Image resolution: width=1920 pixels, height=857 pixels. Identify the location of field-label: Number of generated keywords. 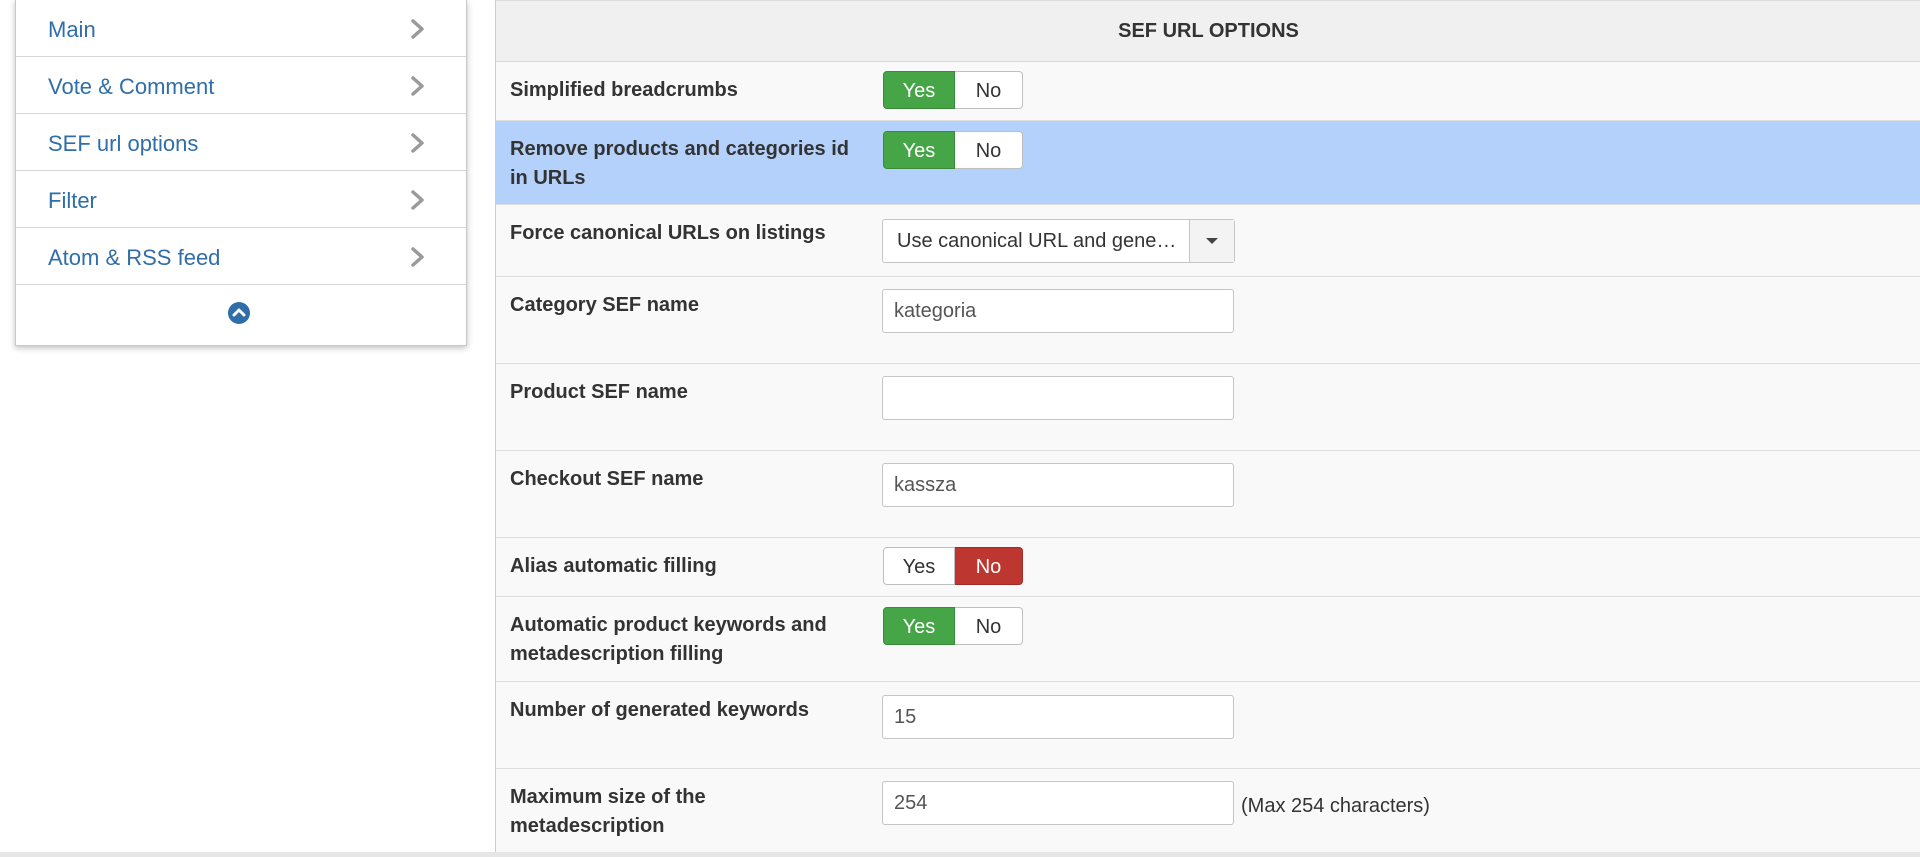
(659, 710).